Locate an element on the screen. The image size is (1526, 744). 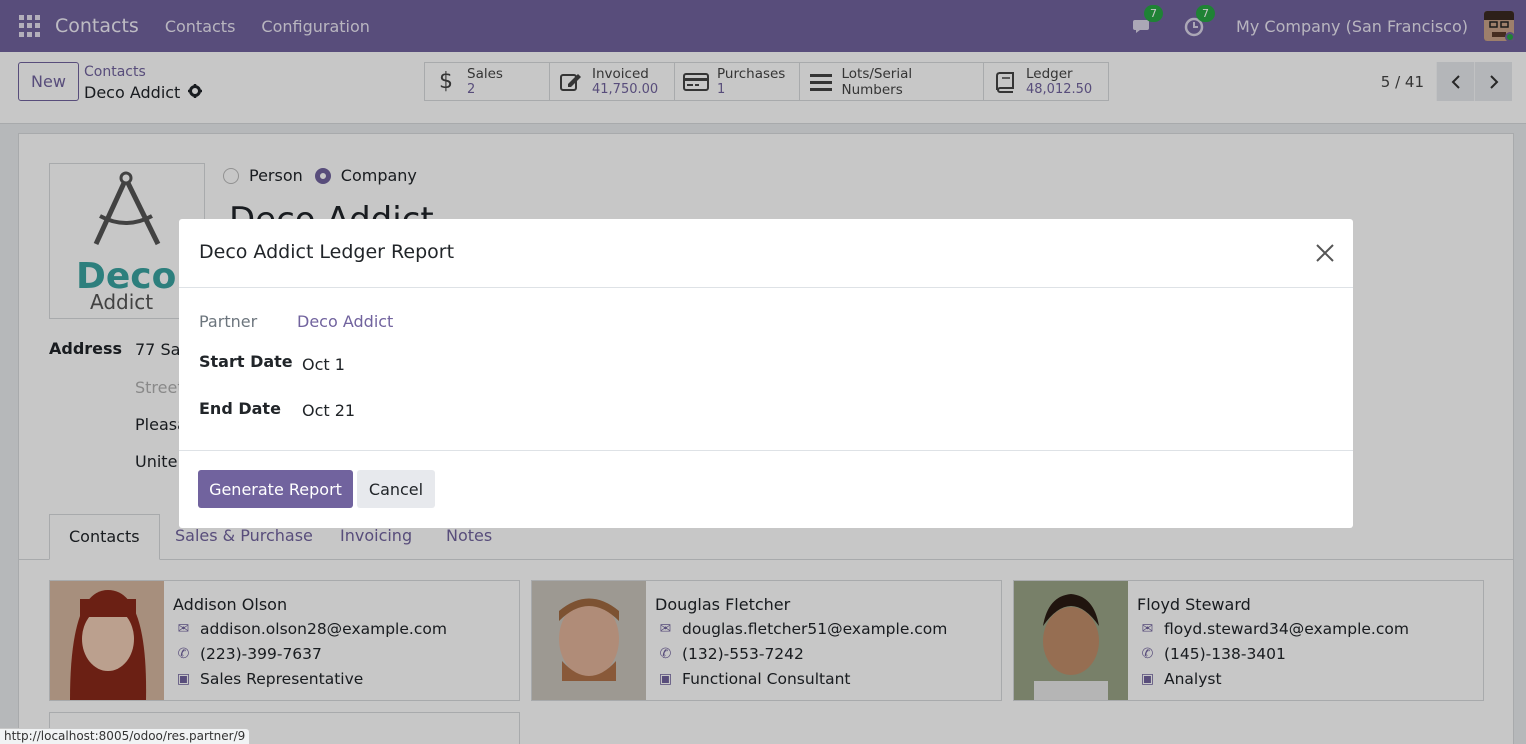
partner-label: Partner is located at coordinates (228, 321).